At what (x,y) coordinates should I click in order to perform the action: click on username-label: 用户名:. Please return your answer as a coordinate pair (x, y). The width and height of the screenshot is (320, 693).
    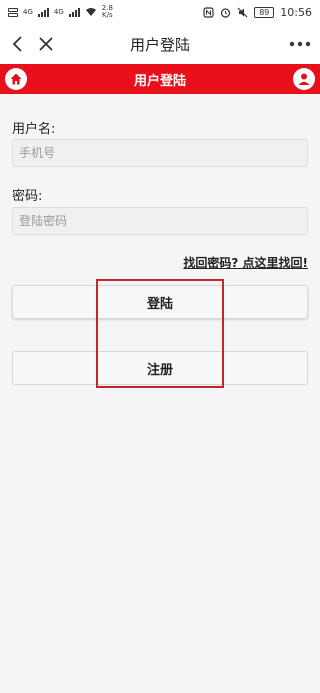
    Looking at the image, I should click on (34, 129).